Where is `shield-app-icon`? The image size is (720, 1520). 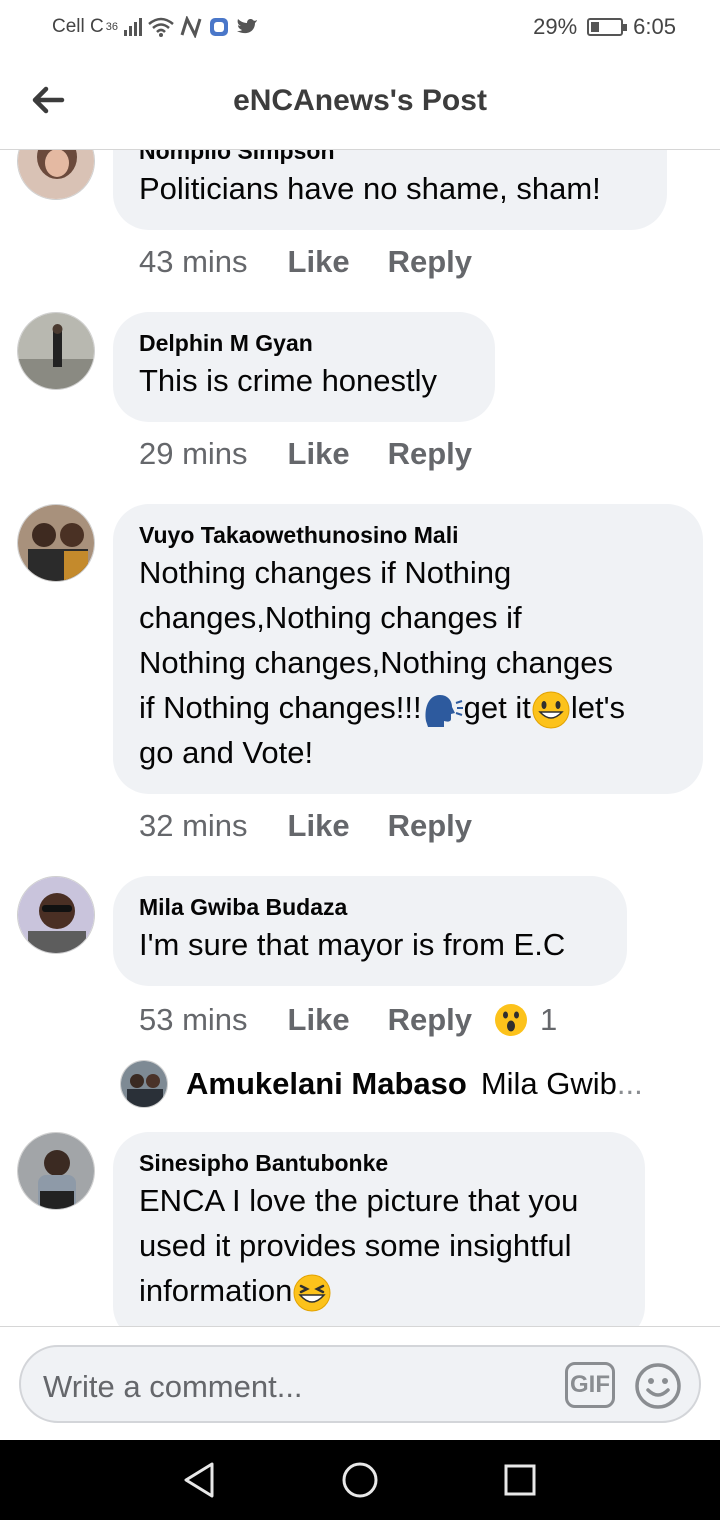 shield-app-icon is located at coordinates (218, 27).